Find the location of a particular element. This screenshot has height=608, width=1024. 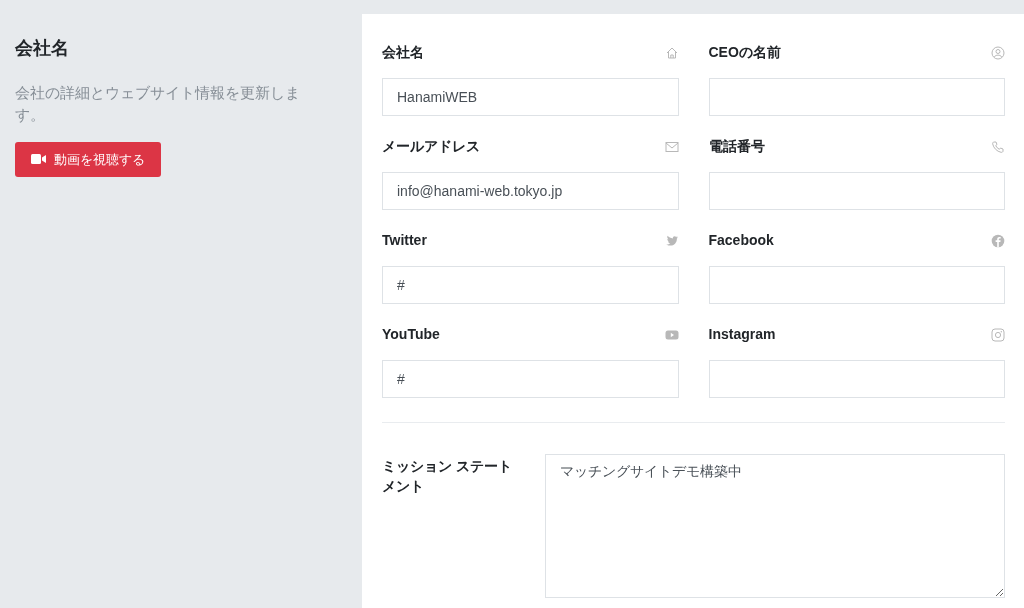

facebook-icon is located at coordinates (998, 240).